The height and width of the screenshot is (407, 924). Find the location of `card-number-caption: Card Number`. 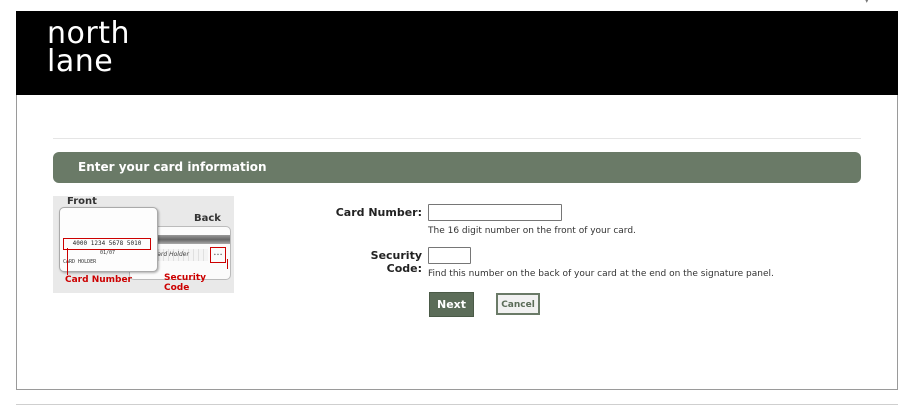

card-number-caption: Card Number is located at coordinates (98, 280).